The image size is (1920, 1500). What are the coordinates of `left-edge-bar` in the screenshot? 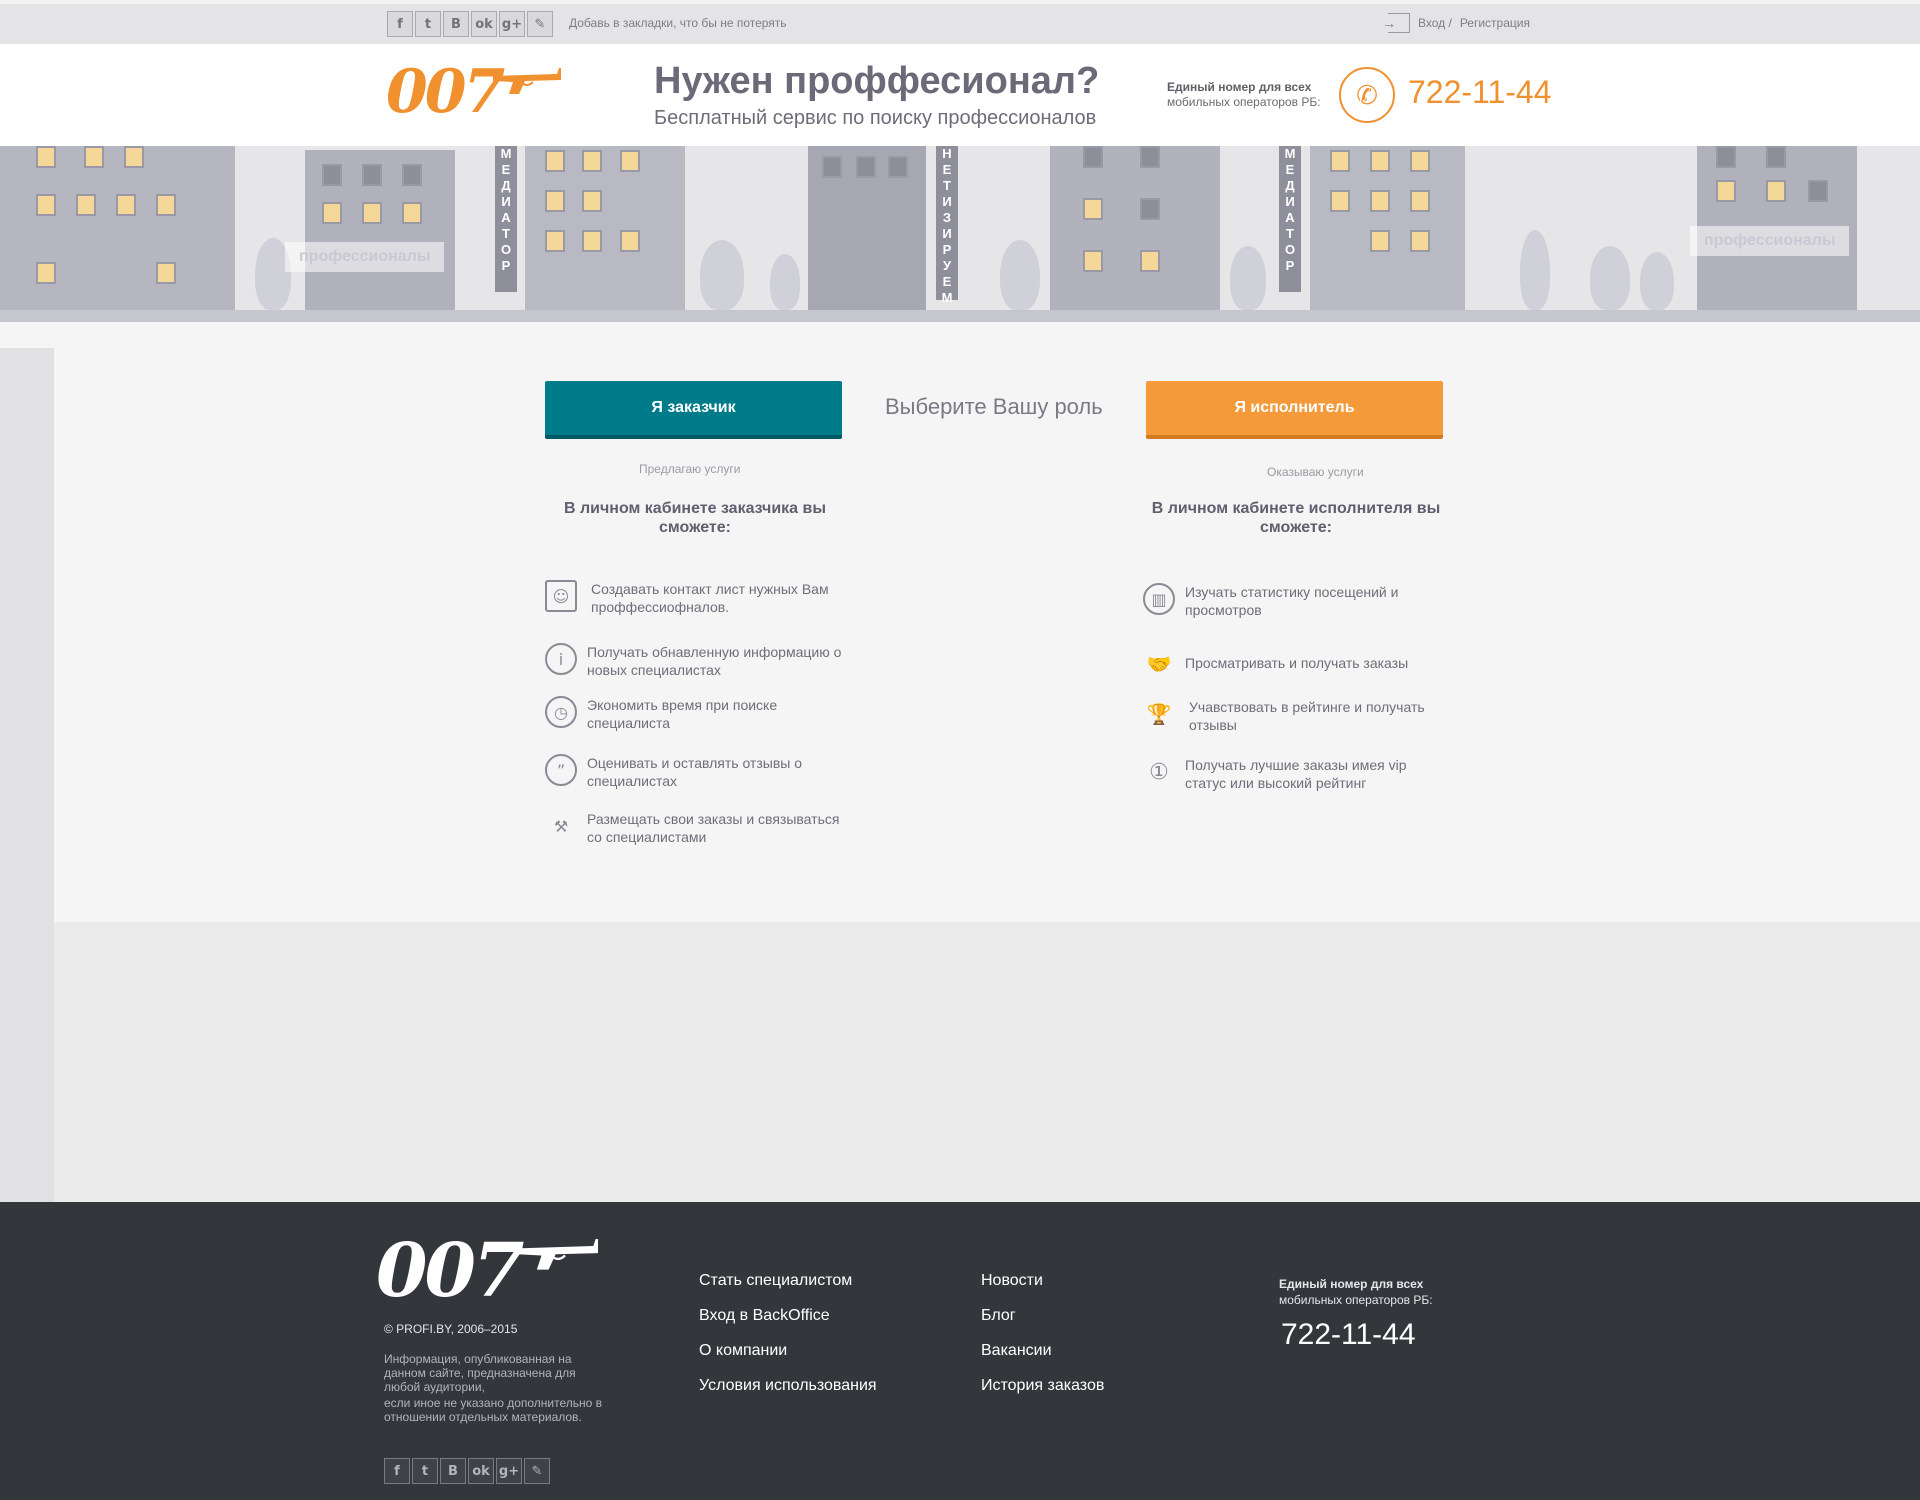 It's located at (27, 775).